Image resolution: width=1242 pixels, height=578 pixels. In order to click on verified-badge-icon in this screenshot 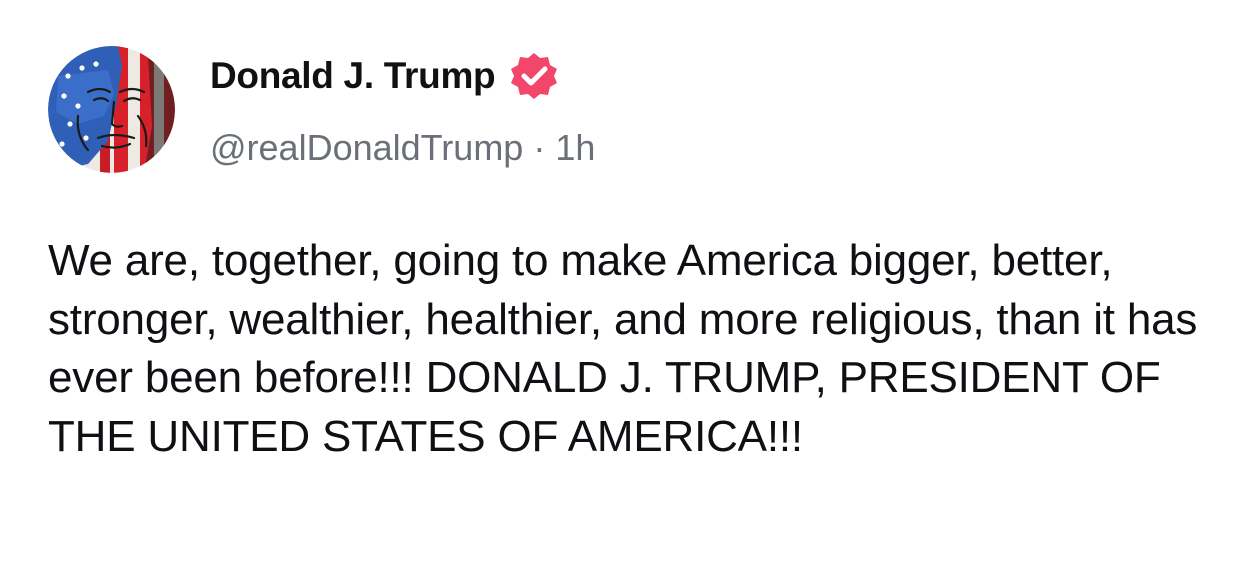, I will do `click(534, 76)`.